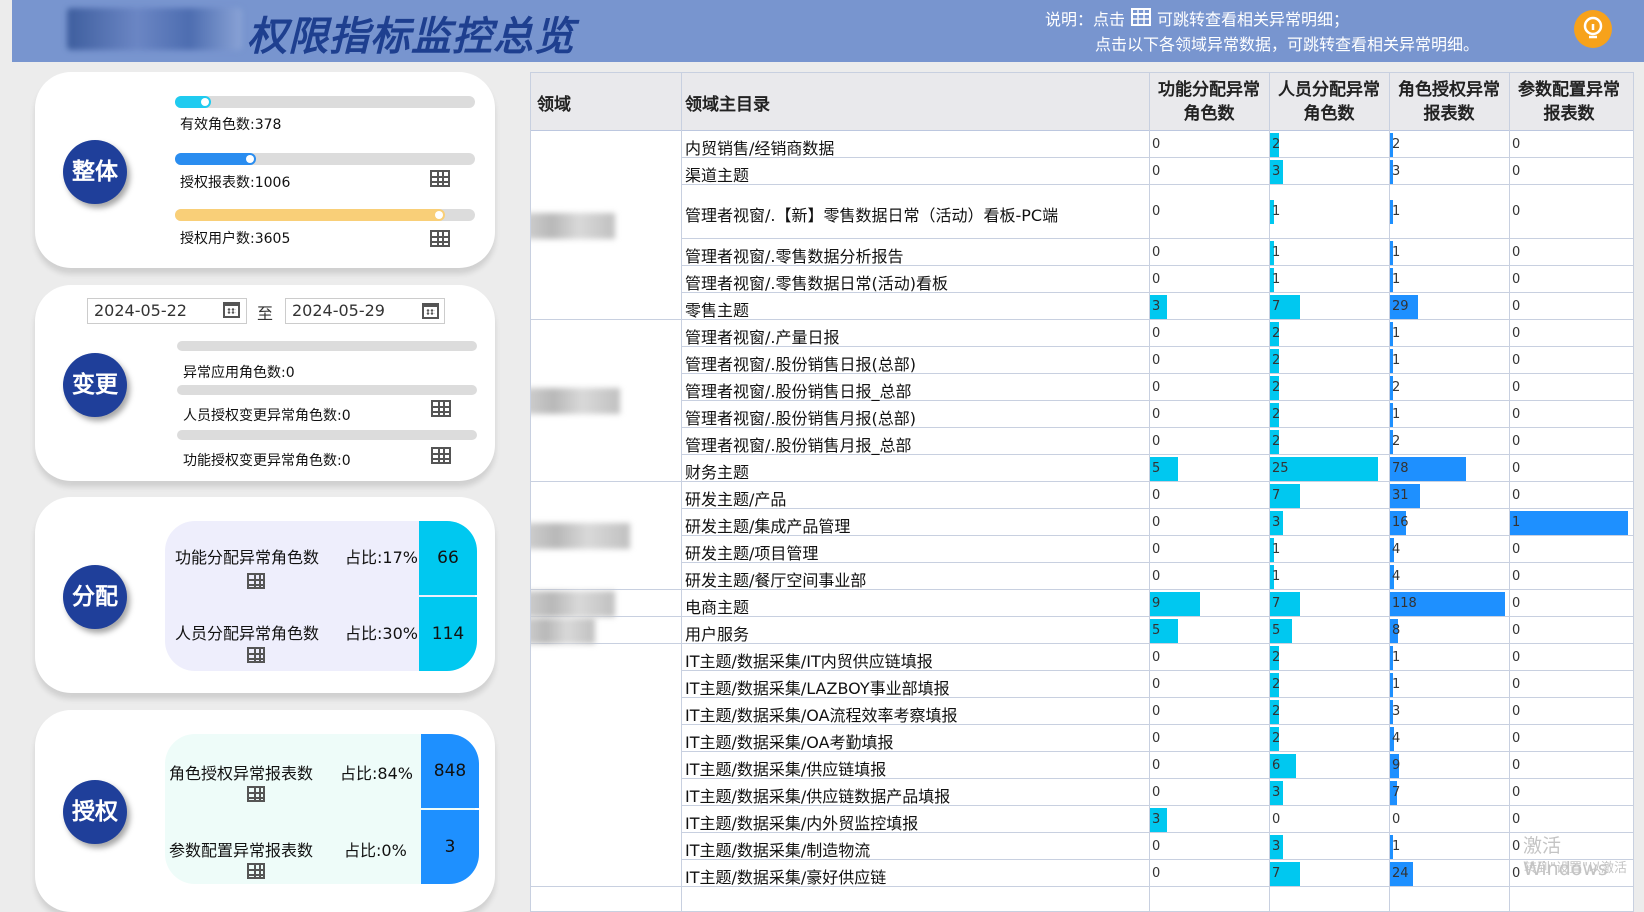  Describe the element at coordinates (241, 849) in the screenshot. I see `param-cfg-label: 参数配置异常报表数` at that location.